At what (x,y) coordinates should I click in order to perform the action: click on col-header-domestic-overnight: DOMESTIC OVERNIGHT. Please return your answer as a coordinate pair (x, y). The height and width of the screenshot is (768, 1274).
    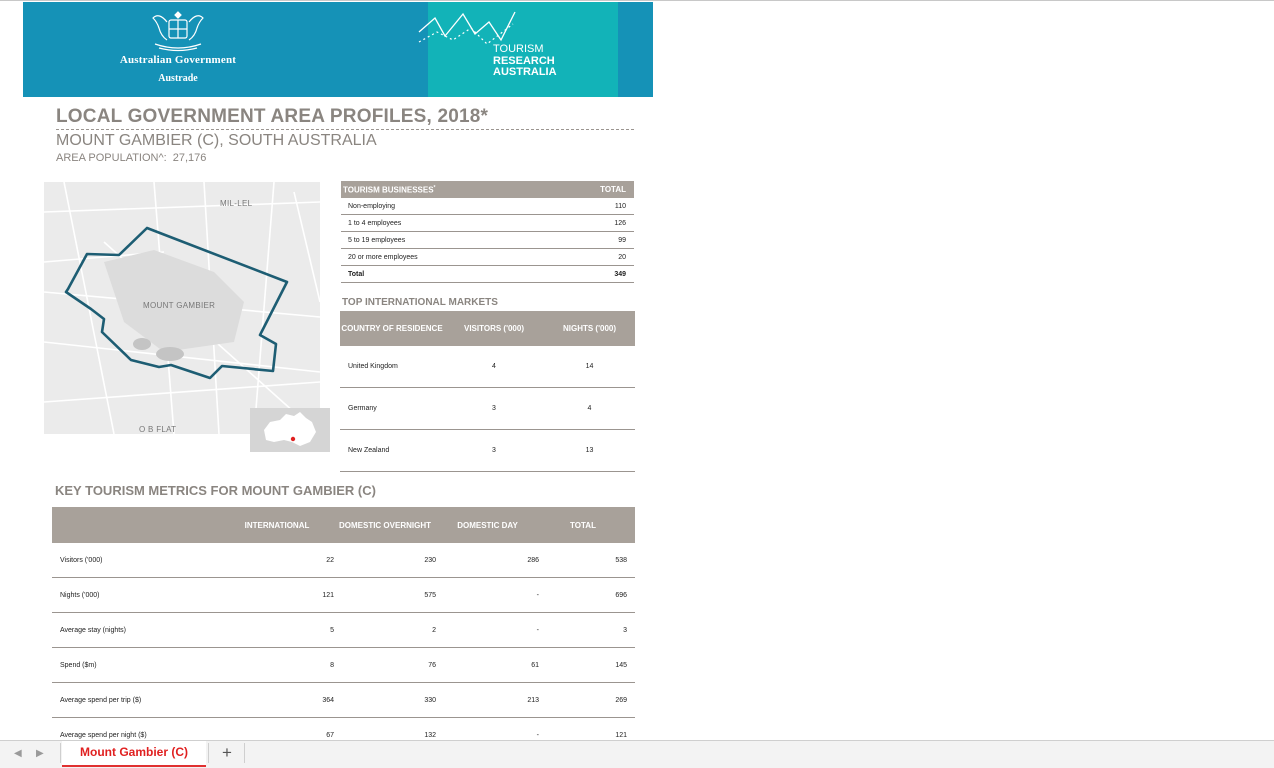
    Looking at the image, I should click on (384, 525).